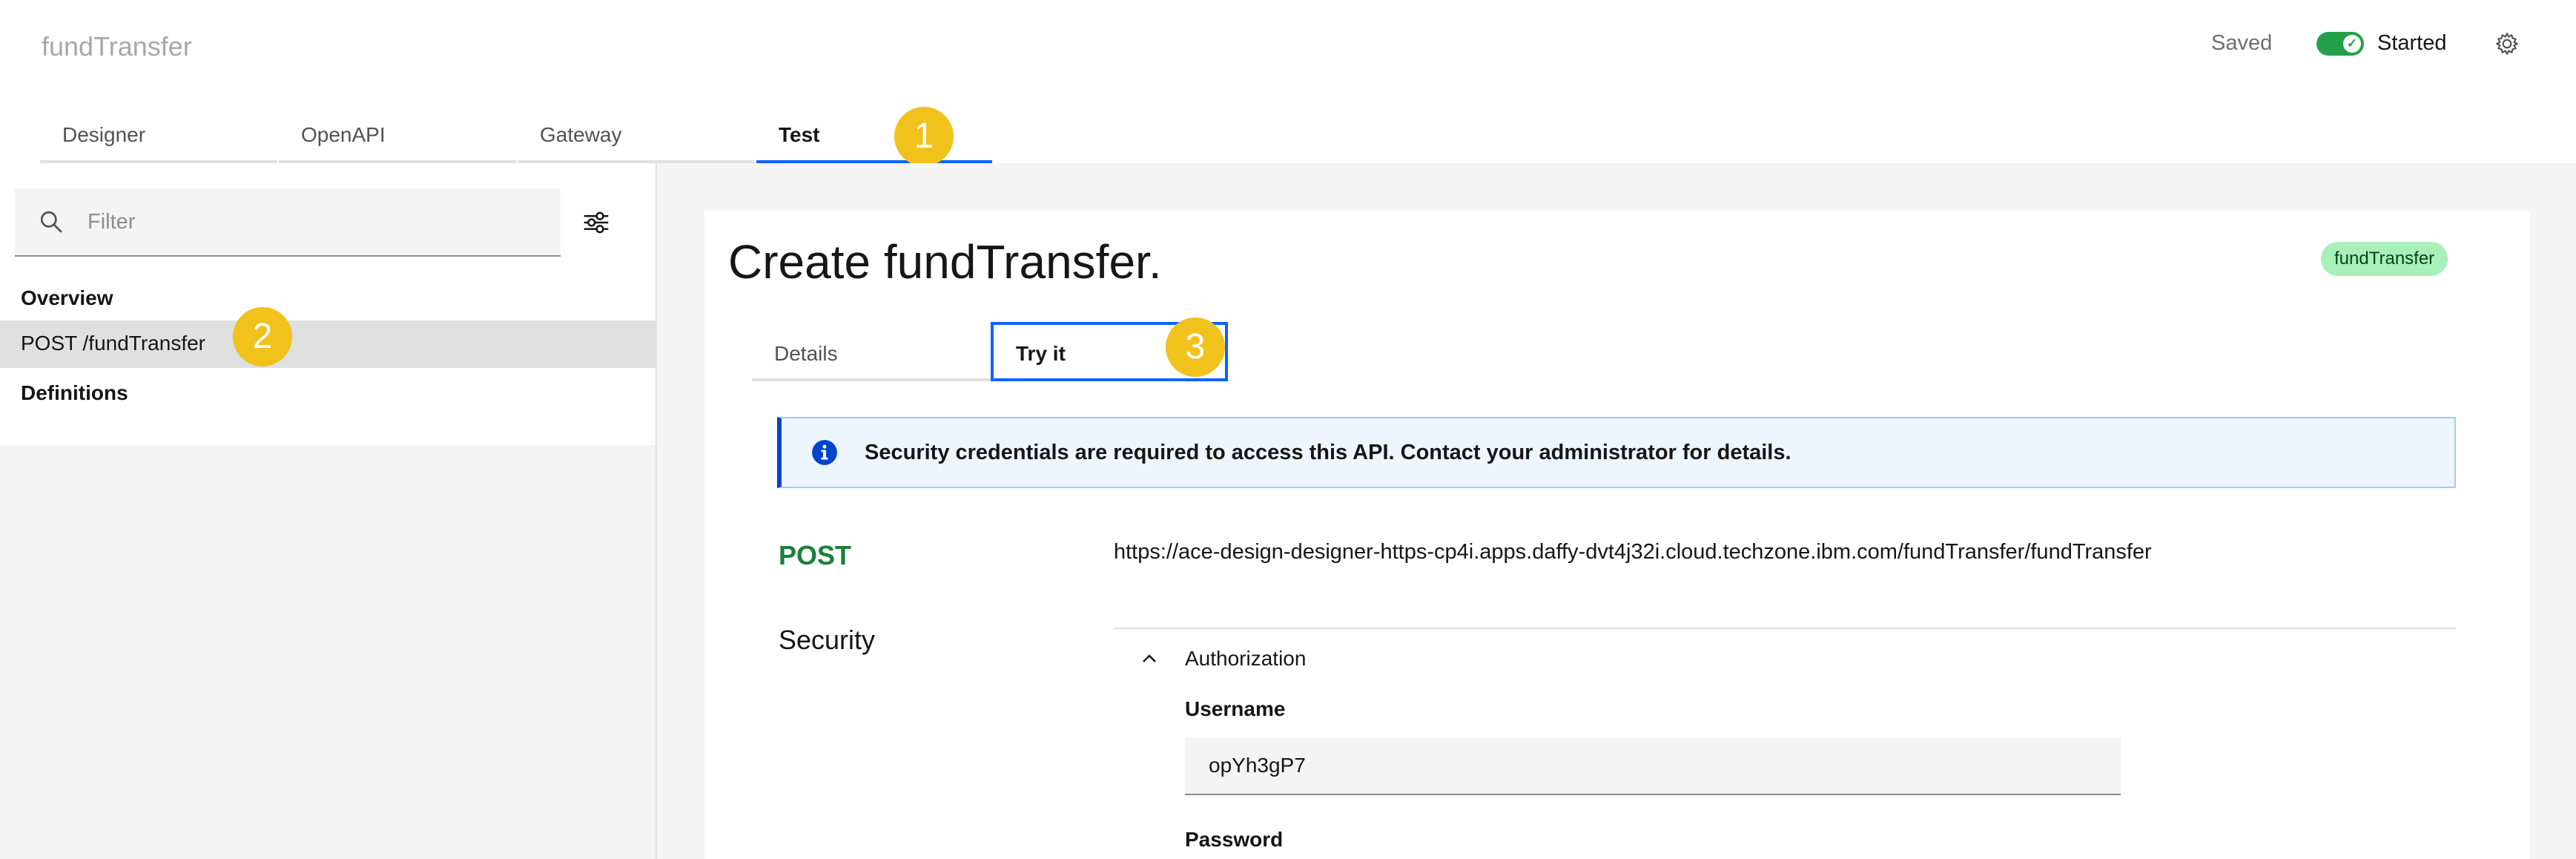 The image size is (2576, 859). Describe the element at coordinates (158, 137) in the screenshot. I see `tab-designer: Designer` at that location.